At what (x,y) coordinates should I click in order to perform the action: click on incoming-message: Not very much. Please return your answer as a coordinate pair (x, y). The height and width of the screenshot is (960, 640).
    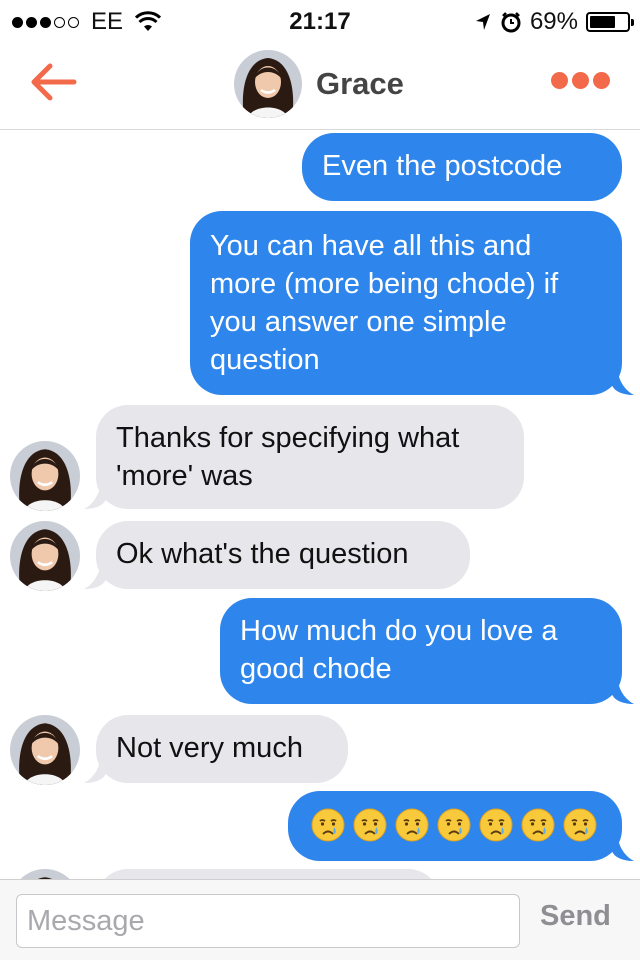
    Looking at the image, I should click on (222, 749).